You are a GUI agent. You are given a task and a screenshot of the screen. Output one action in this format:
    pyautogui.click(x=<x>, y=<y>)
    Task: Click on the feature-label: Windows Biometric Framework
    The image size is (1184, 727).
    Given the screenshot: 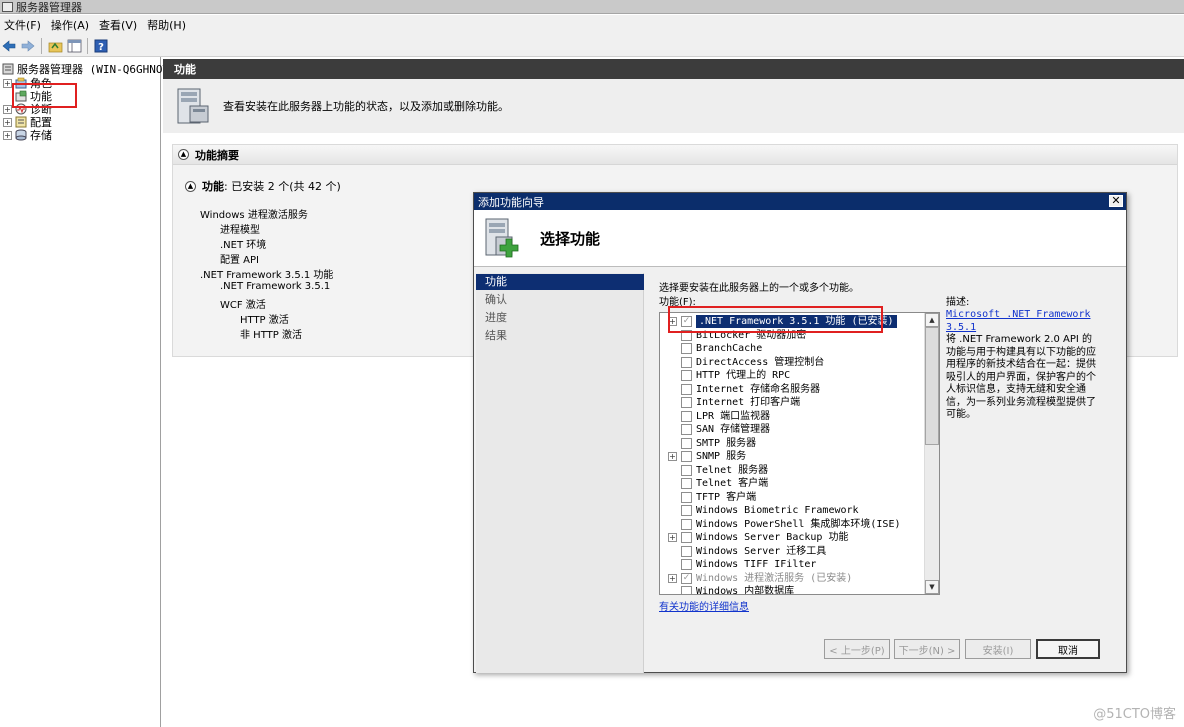 What is the action you would take?
    pyautogui.click(x=777, y=510)
    